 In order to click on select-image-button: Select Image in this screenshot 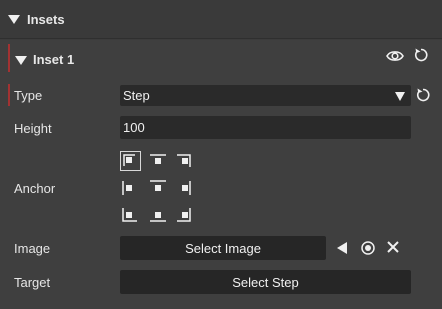, I will do `click(223, 248)`.